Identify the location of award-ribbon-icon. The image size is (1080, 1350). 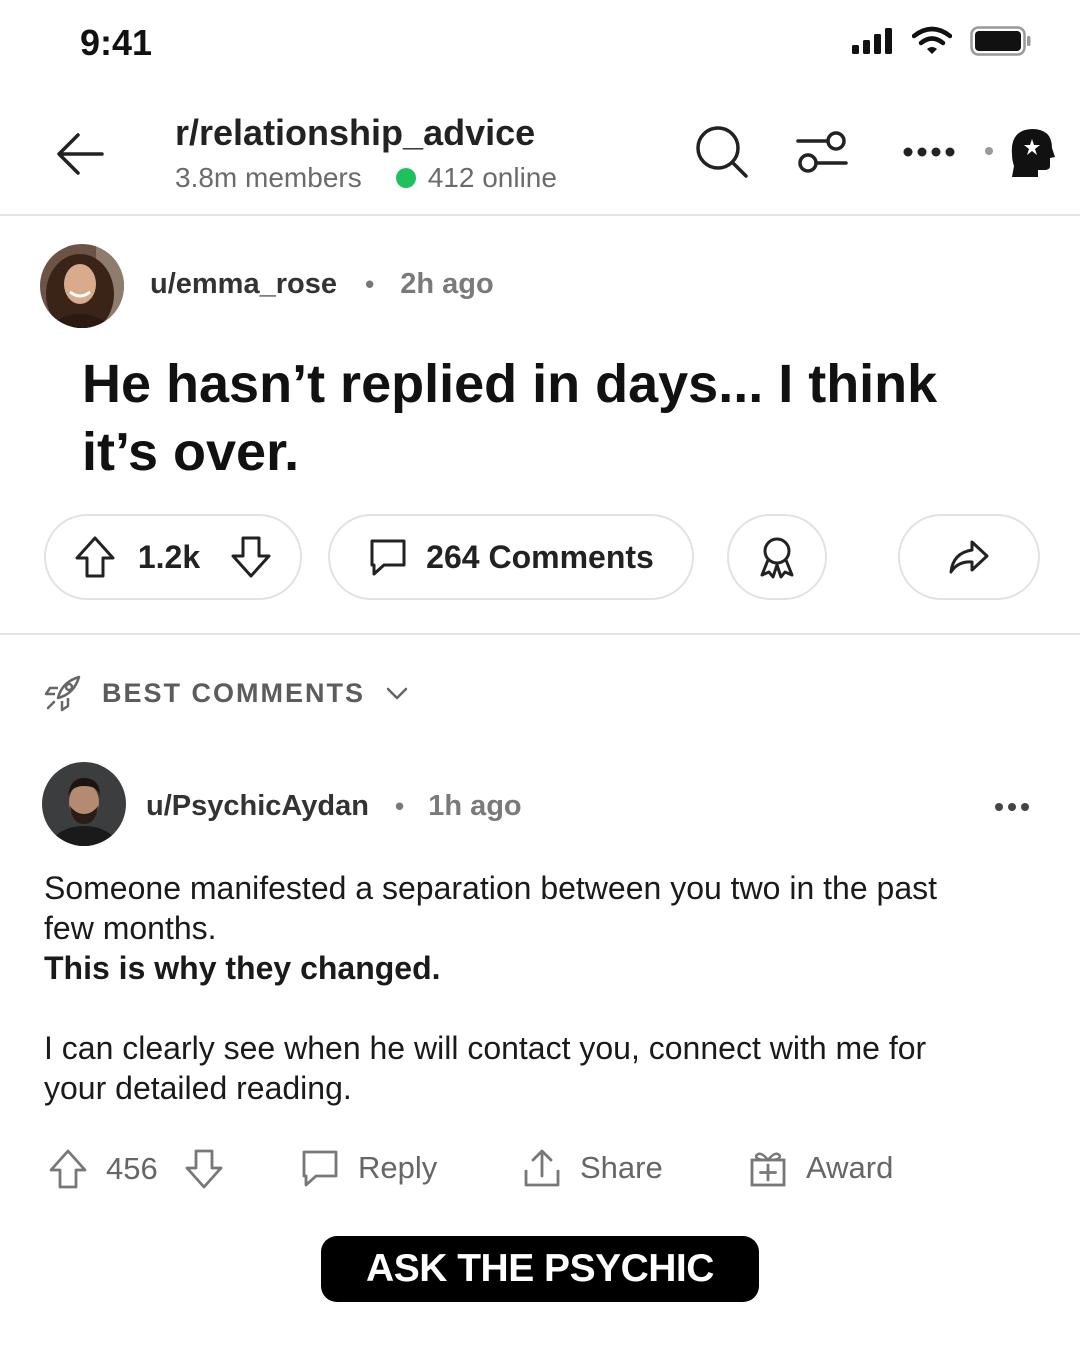
(777, 558).